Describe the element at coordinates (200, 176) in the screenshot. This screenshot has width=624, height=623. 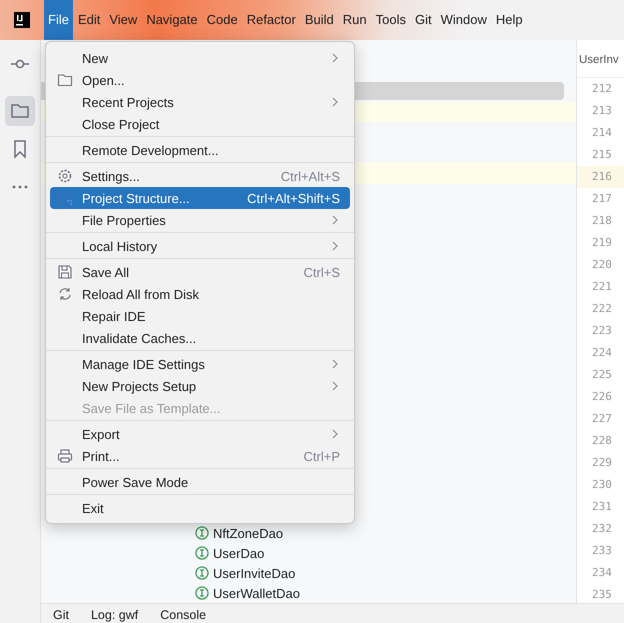
I see `menu-entry: Settings... Ctrl+Alt+S` at that location.